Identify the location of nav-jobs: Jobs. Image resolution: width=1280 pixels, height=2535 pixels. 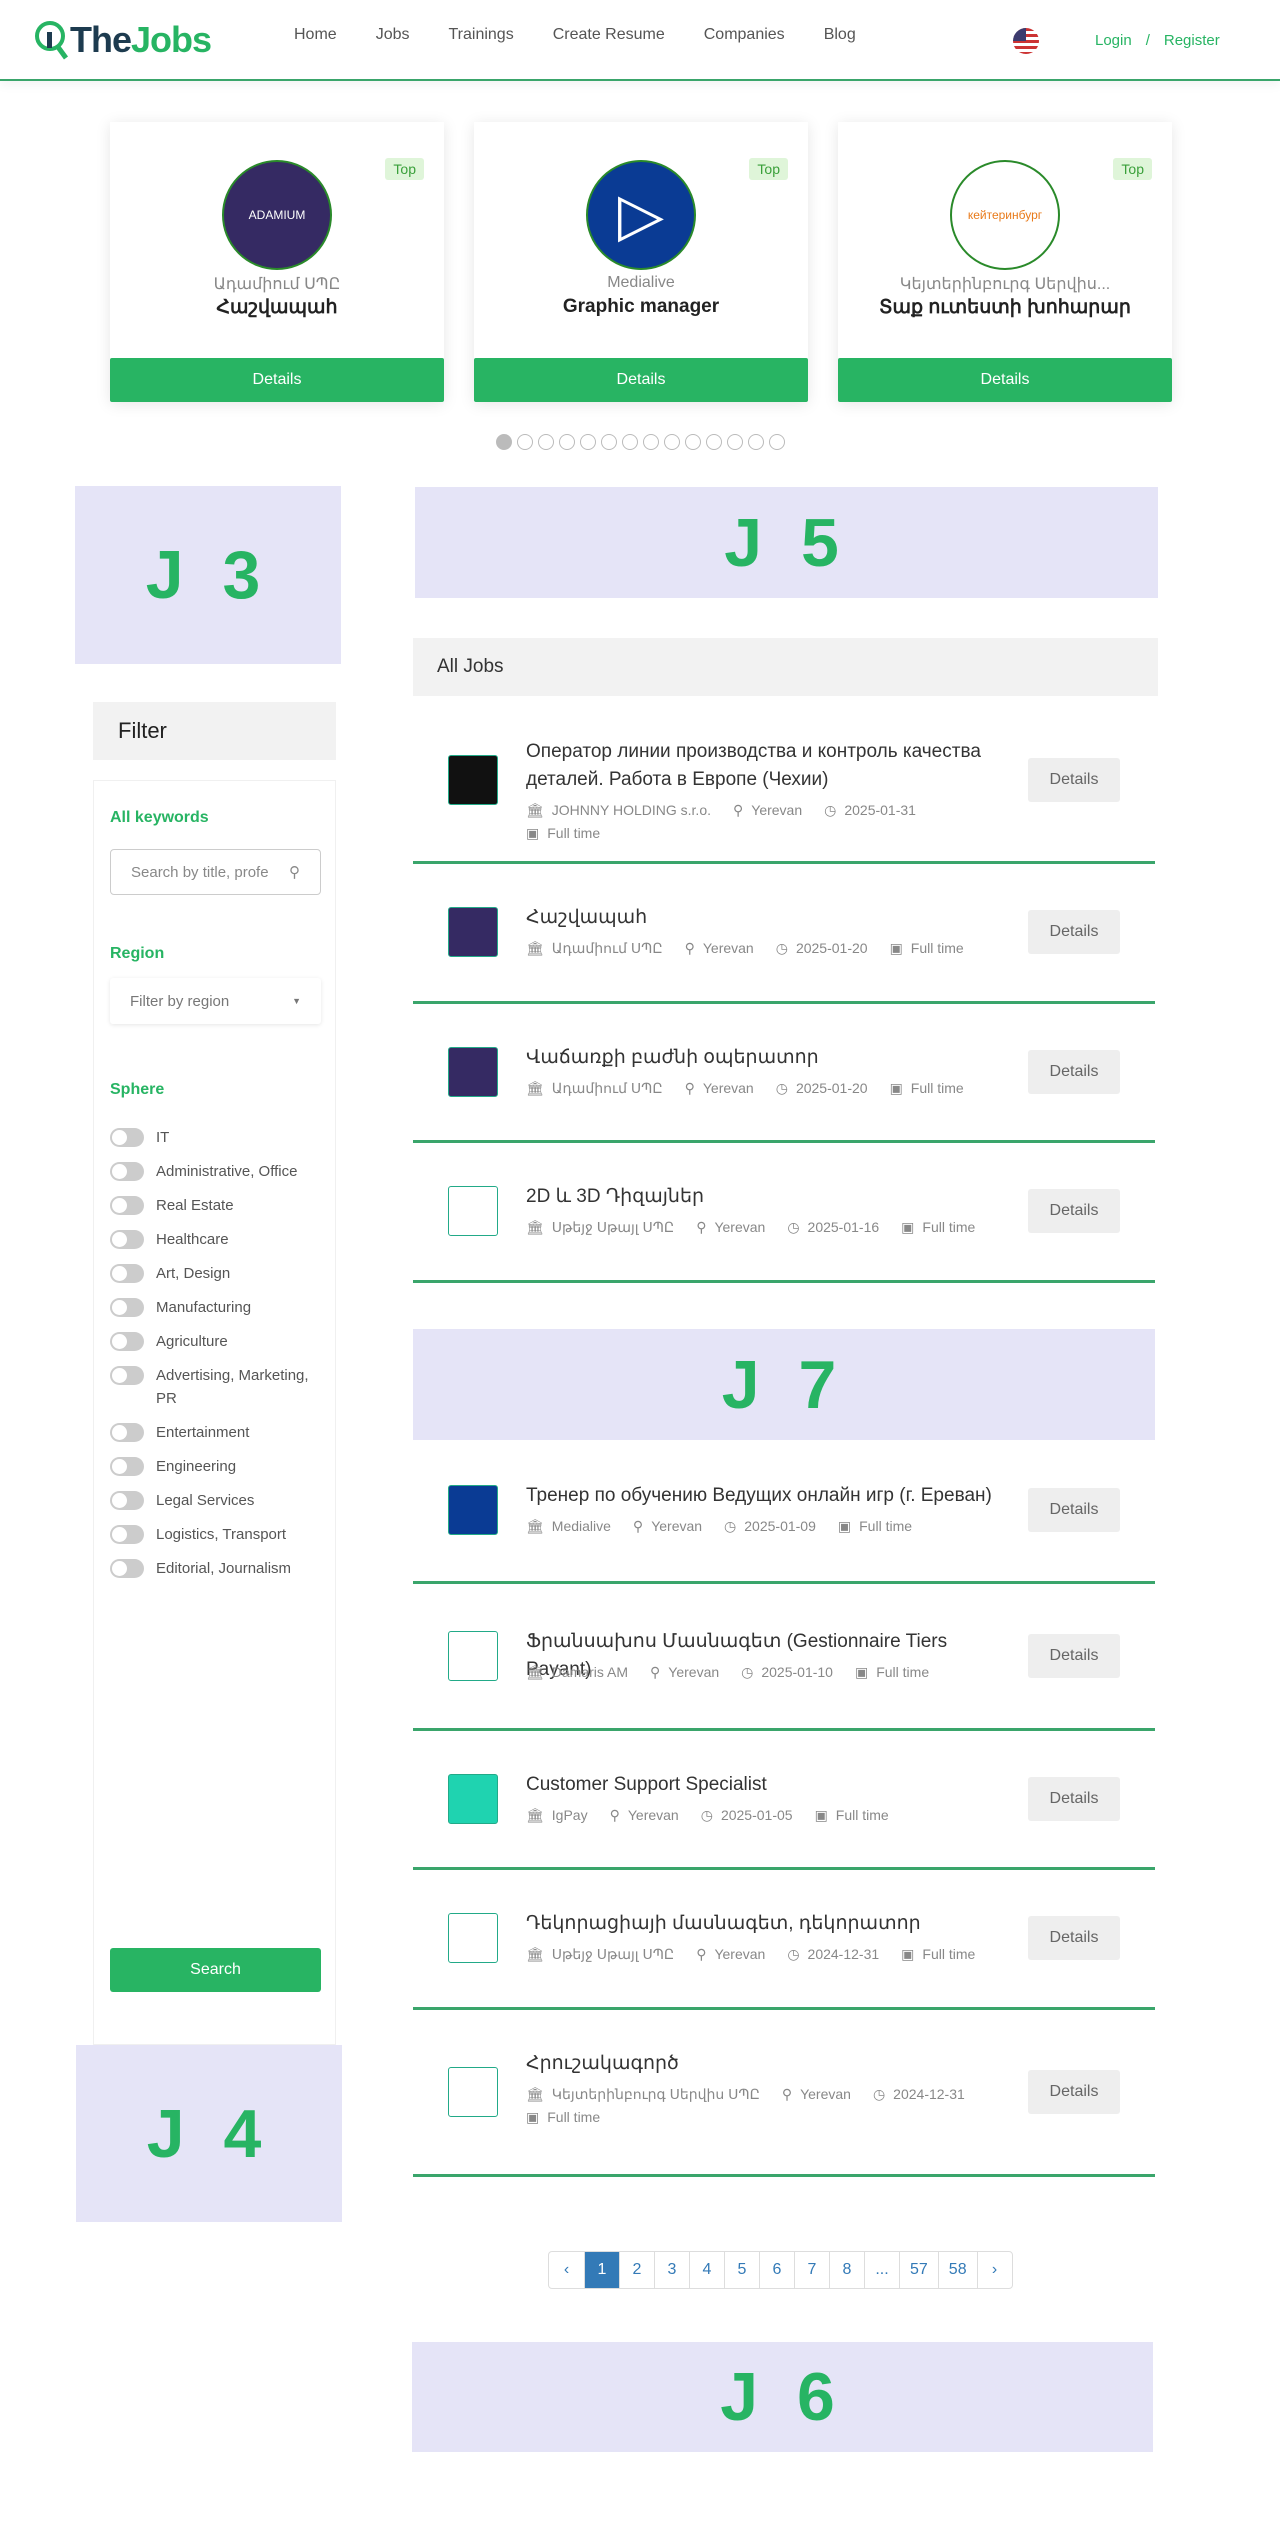
(393, 35).